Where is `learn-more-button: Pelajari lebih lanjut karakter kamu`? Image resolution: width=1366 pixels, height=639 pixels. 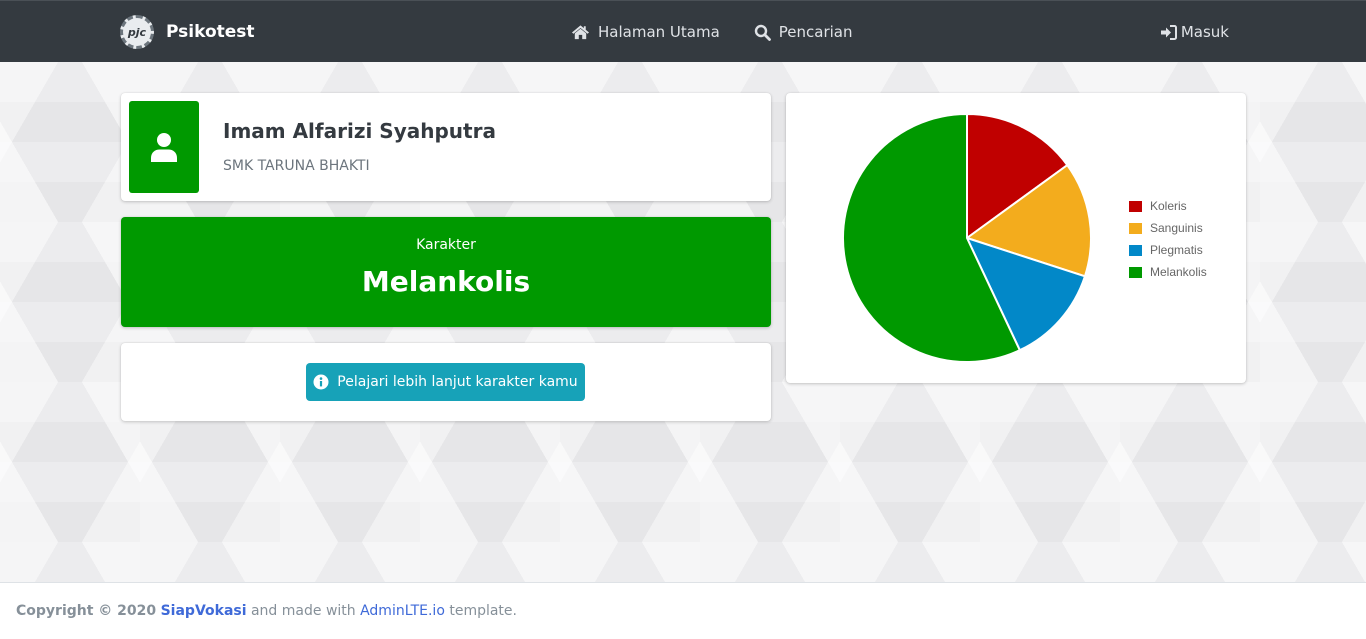
learn-more-button: Pelajari lebih lanjut karakter kamu is located at coordinates (445, 382).